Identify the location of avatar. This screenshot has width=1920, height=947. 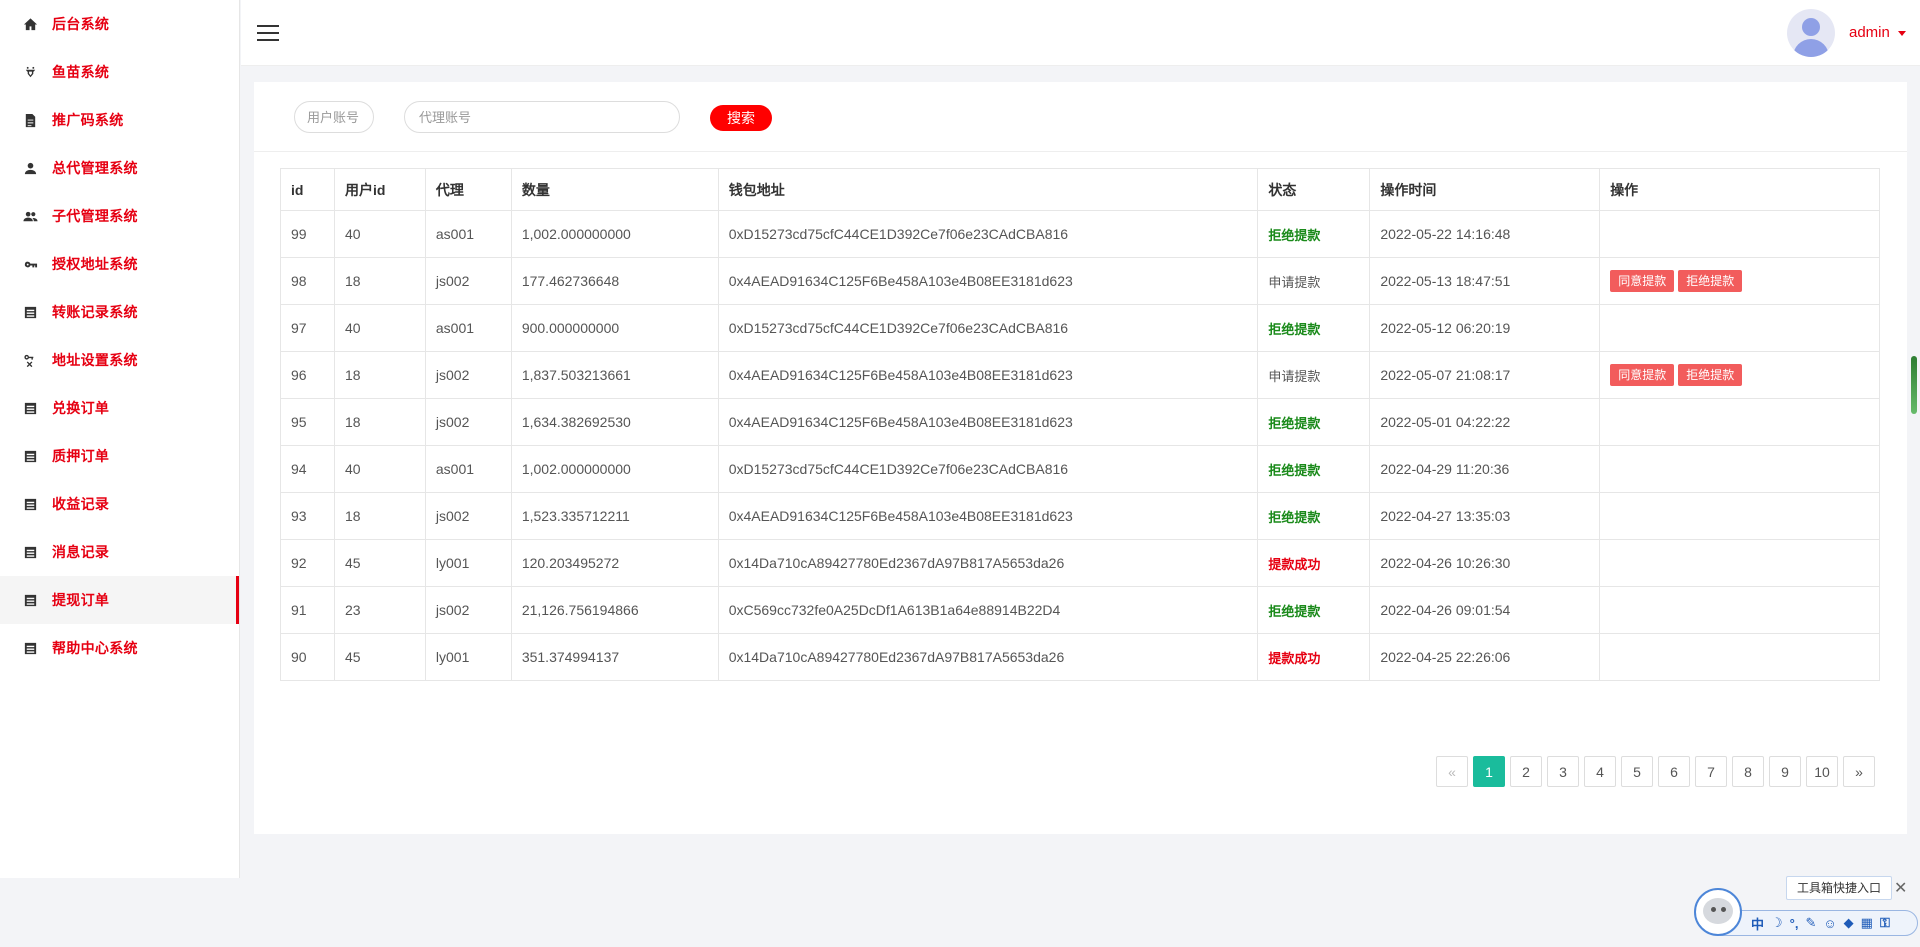
(1811, 33).